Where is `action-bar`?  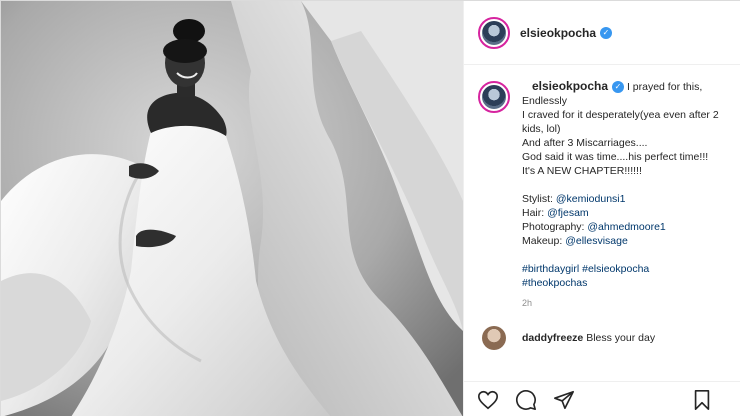 action-bar is located at coordinates (602, 398).